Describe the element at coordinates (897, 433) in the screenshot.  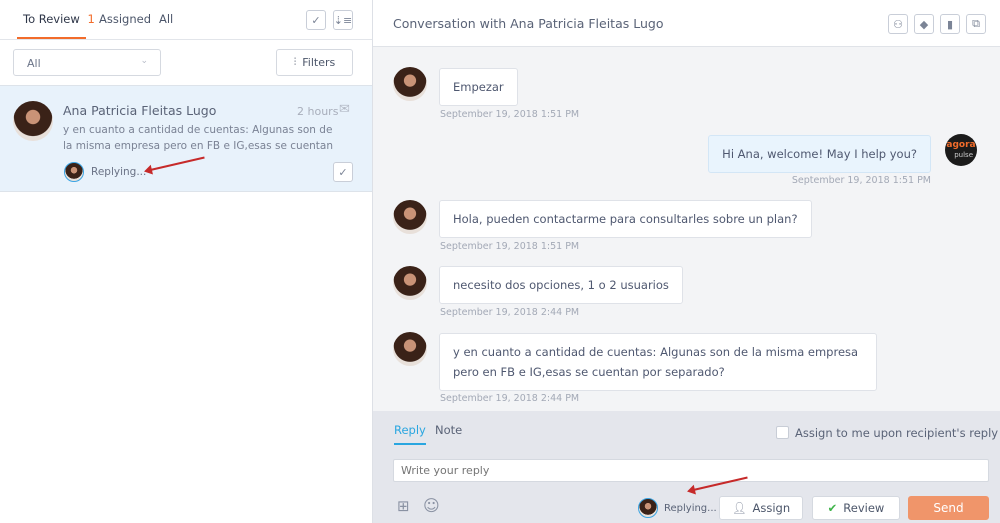
I see `assign-checkbox-label: Assign to me upon recipient's reply` at that location.